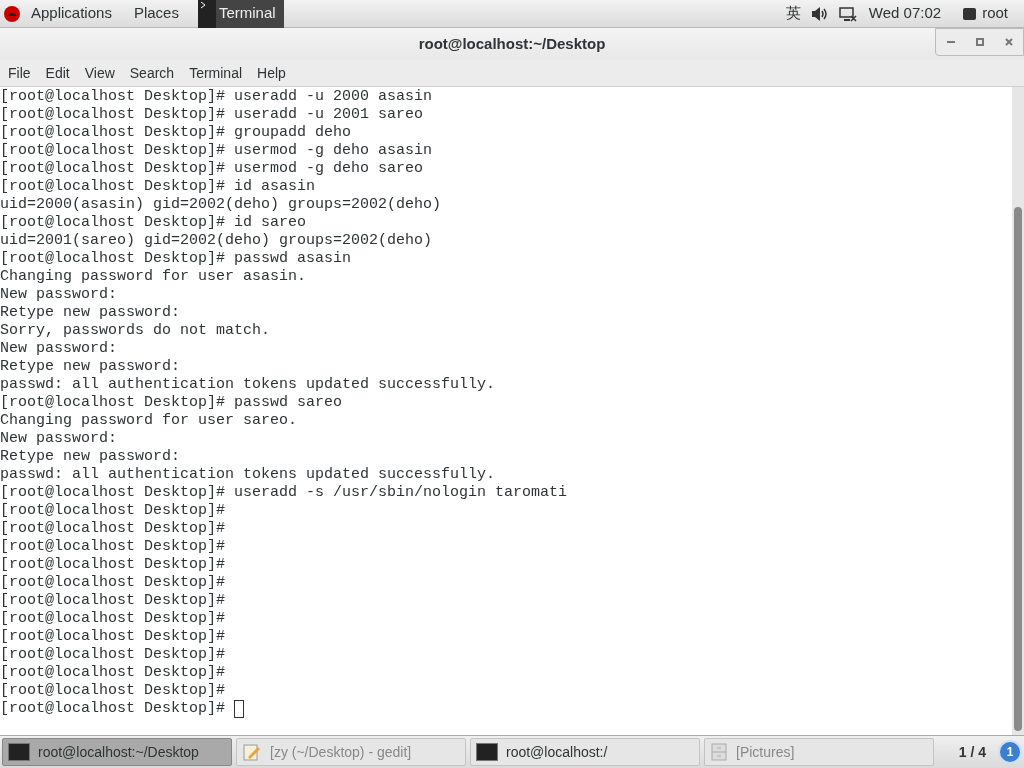 The image size is (1024, 768). What do you see at coordinates (135, 331) in the screenshot?
I see `terminal-line: Sorry, passwords do not match.` at bounding box center [135, 331].